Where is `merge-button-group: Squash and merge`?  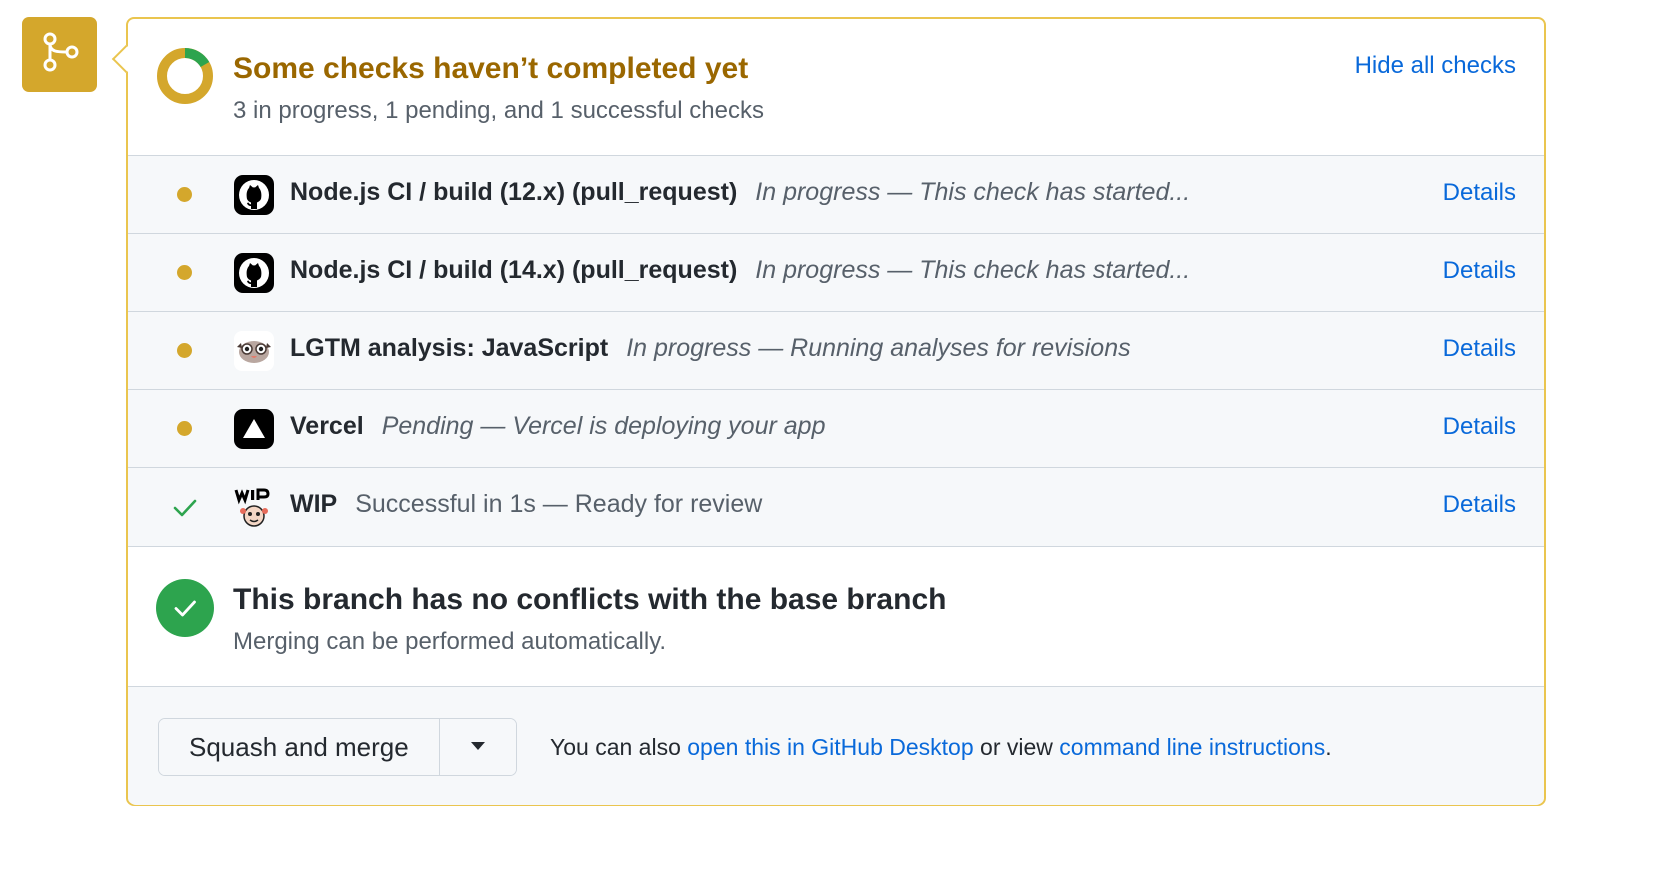 merge-button-group: Squash and merge is located at coordinates (337, 747).